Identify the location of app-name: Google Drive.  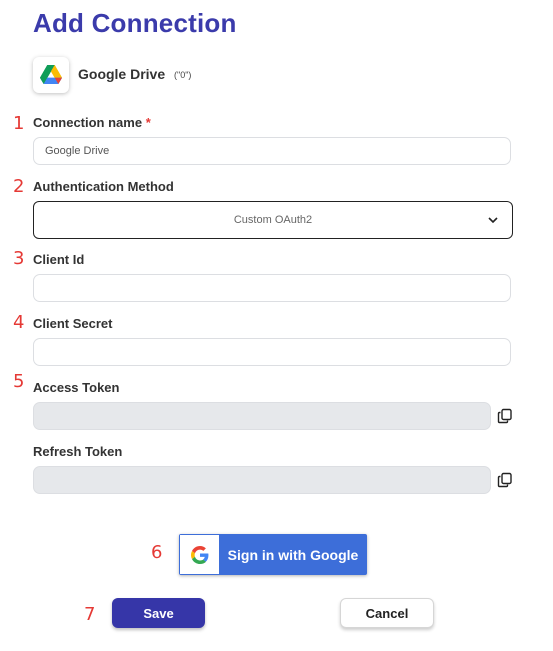
(122, 74).